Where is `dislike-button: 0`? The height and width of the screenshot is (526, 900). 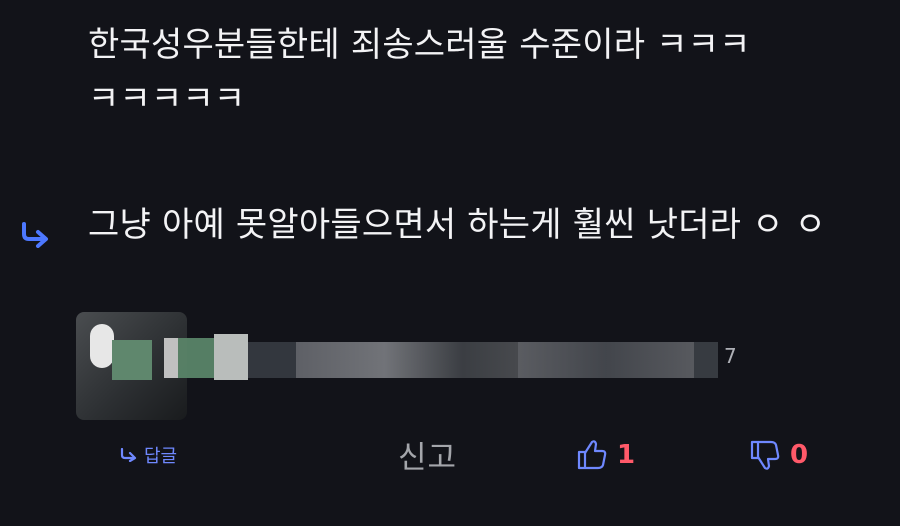
dislike-button: 0 is located at coordinates (778, 455).